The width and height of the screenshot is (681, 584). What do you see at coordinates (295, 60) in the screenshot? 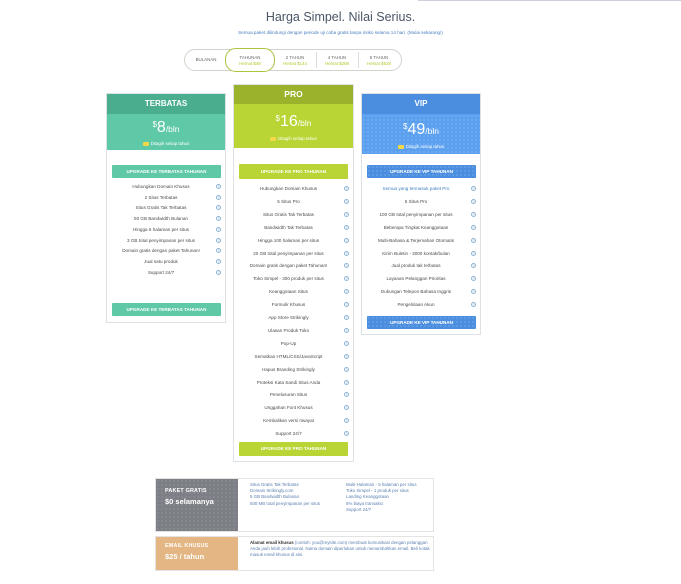
I see `billing-option-2-years: 2 TAHUN Hemat $144` at bounding box center [295, 60].